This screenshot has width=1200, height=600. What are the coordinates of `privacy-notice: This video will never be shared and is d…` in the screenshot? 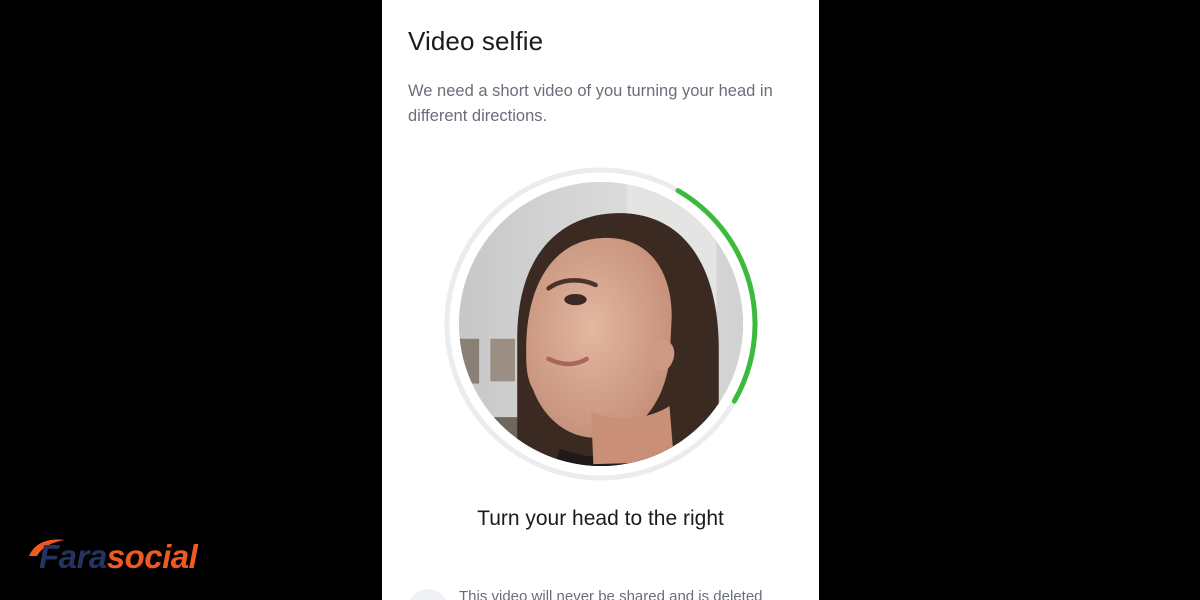 It's located at (603, 593).